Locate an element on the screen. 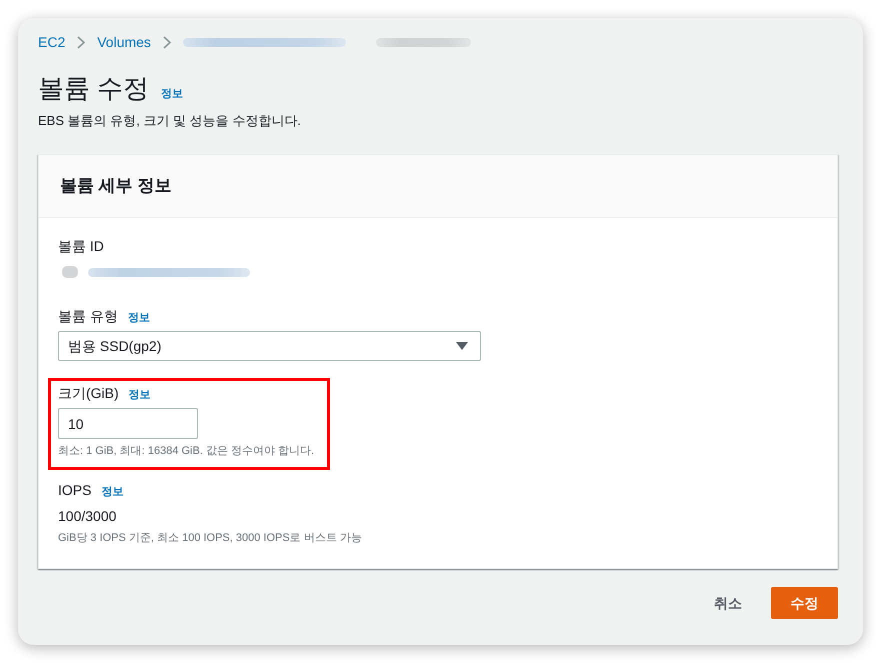  field-value: 100/3000 is located at coordinates (88, 516).